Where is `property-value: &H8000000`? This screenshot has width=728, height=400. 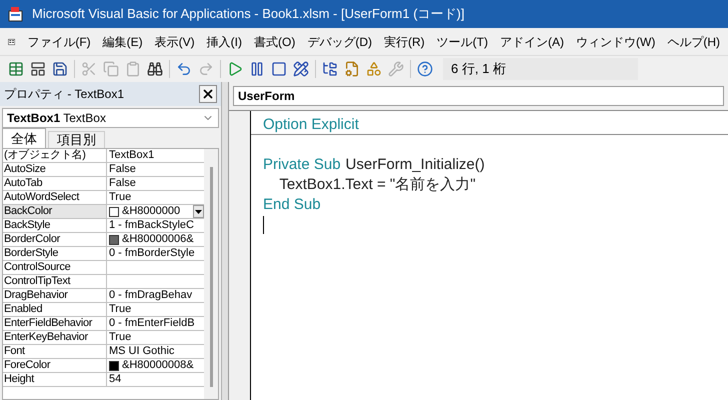 property-value: &H8000000 is located at coordinates (151, 211).